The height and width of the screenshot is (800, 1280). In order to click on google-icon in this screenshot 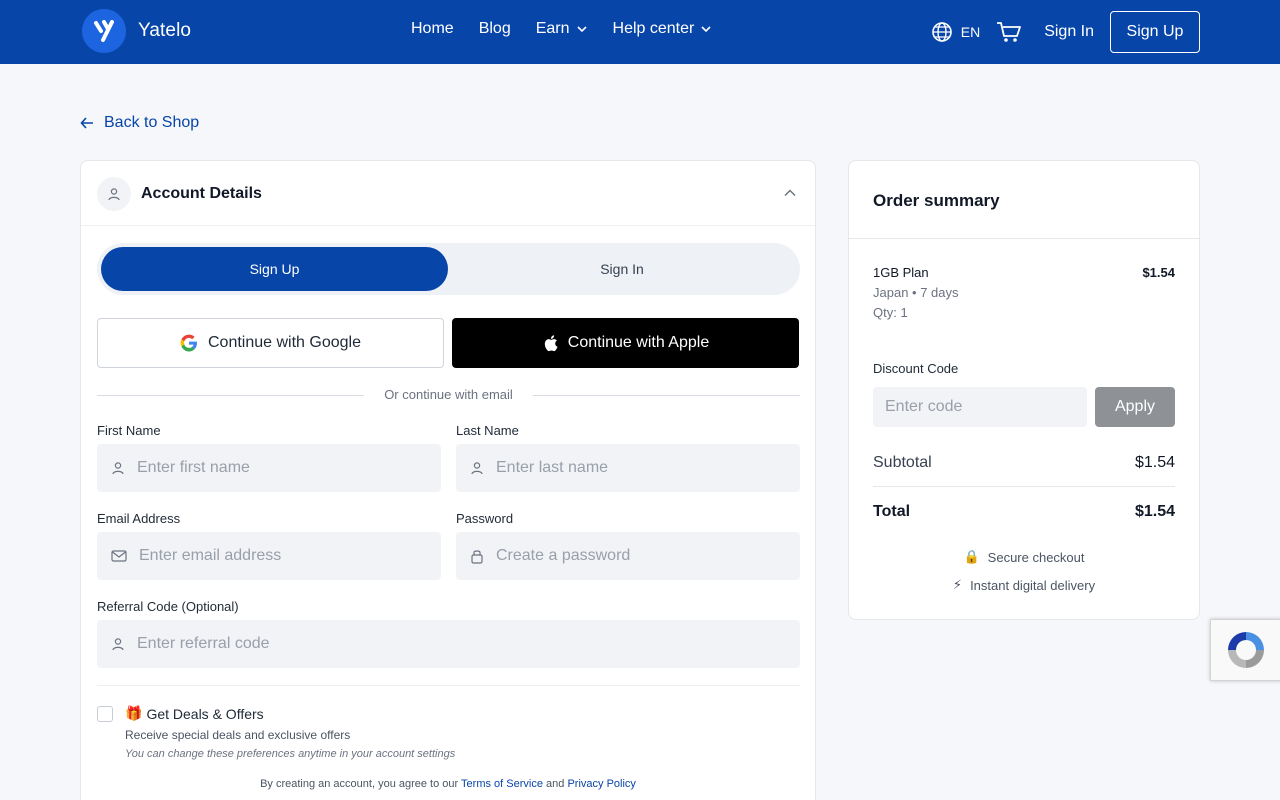, I will do `click(188, 343)`.